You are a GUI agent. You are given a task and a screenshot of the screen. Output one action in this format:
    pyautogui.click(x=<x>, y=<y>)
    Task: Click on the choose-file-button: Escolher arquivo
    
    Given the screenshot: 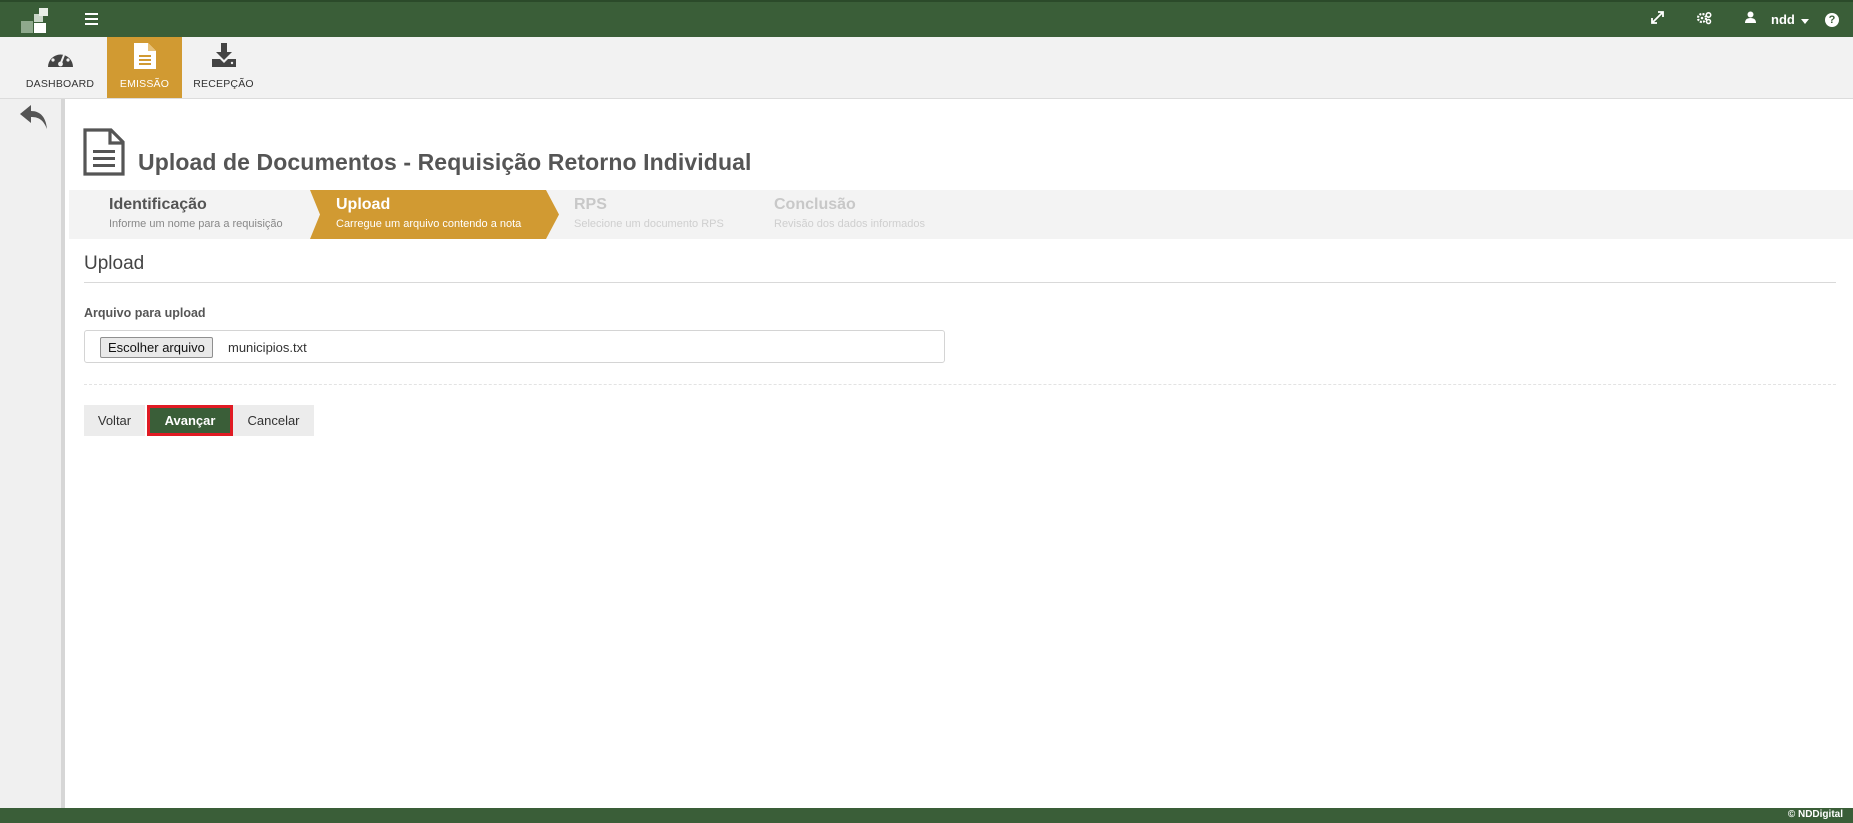 What is the action you would take?
    pyautogui.click(x=156, y=347)
    